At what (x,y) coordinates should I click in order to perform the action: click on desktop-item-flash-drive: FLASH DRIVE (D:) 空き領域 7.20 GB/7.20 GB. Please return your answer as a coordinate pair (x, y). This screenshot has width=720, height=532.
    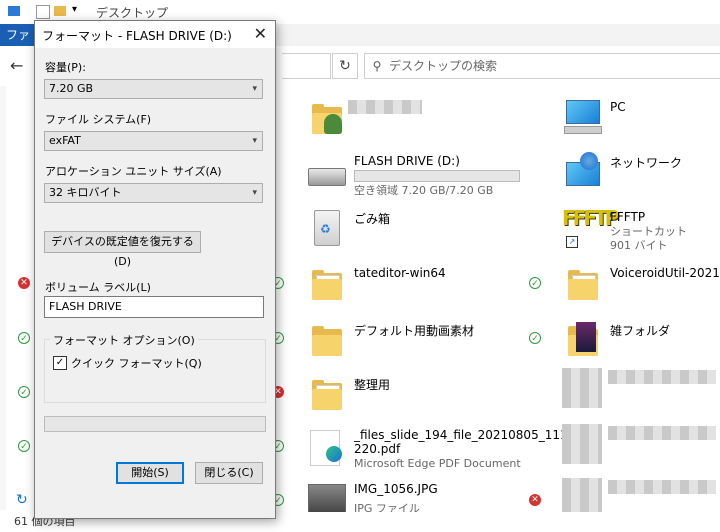
    Looking at the image, I should click on (416, 176).